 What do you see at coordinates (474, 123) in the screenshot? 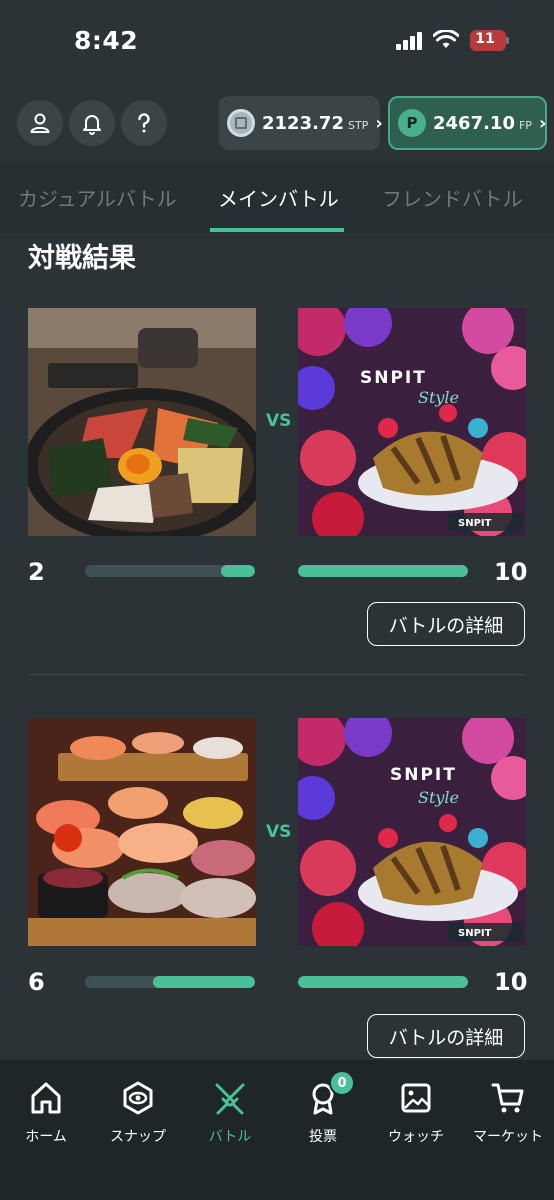
I see `fp-value: 2467.10` at bounding box center [474, 123].